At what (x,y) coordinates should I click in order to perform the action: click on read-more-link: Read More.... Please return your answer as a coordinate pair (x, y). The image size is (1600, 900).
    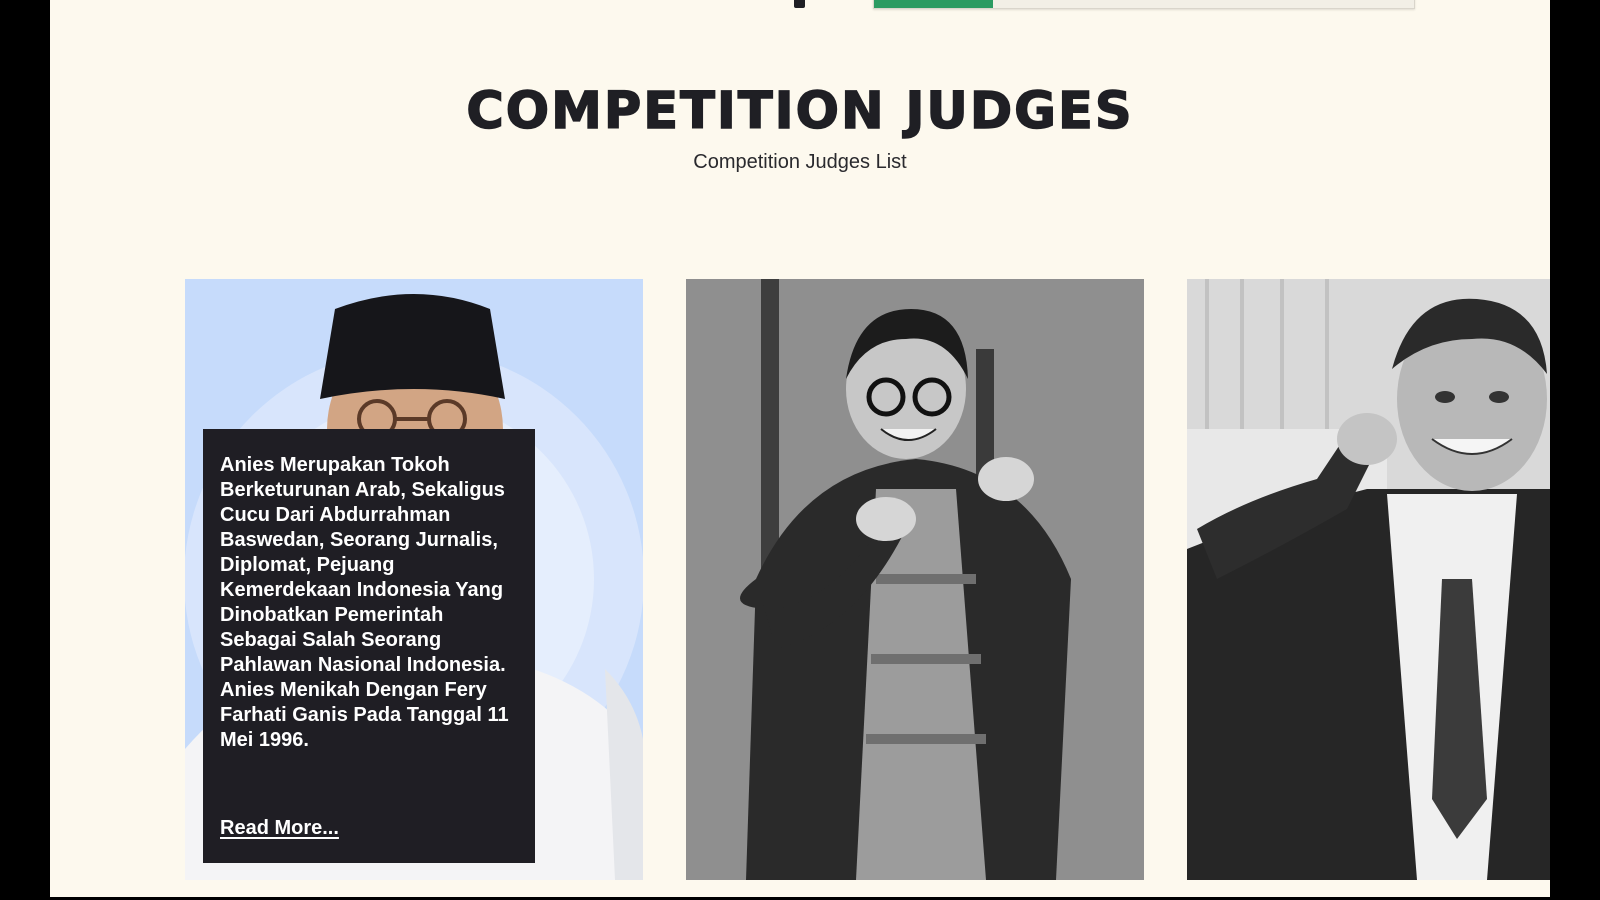
    Looking at the image, I should click on (279, 828).